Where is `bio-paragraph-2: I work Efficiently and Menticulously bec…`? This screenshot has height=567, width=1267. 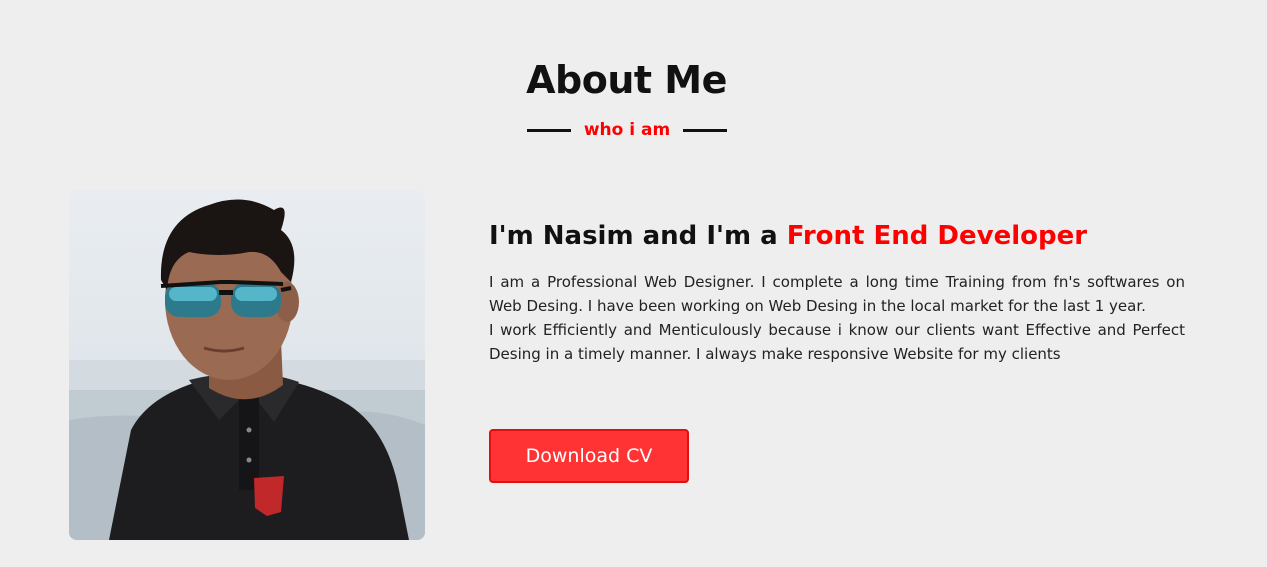
bio-paragraph-2: I work Efficiently and Menticulously bec… is located at coordinates (837, 342).